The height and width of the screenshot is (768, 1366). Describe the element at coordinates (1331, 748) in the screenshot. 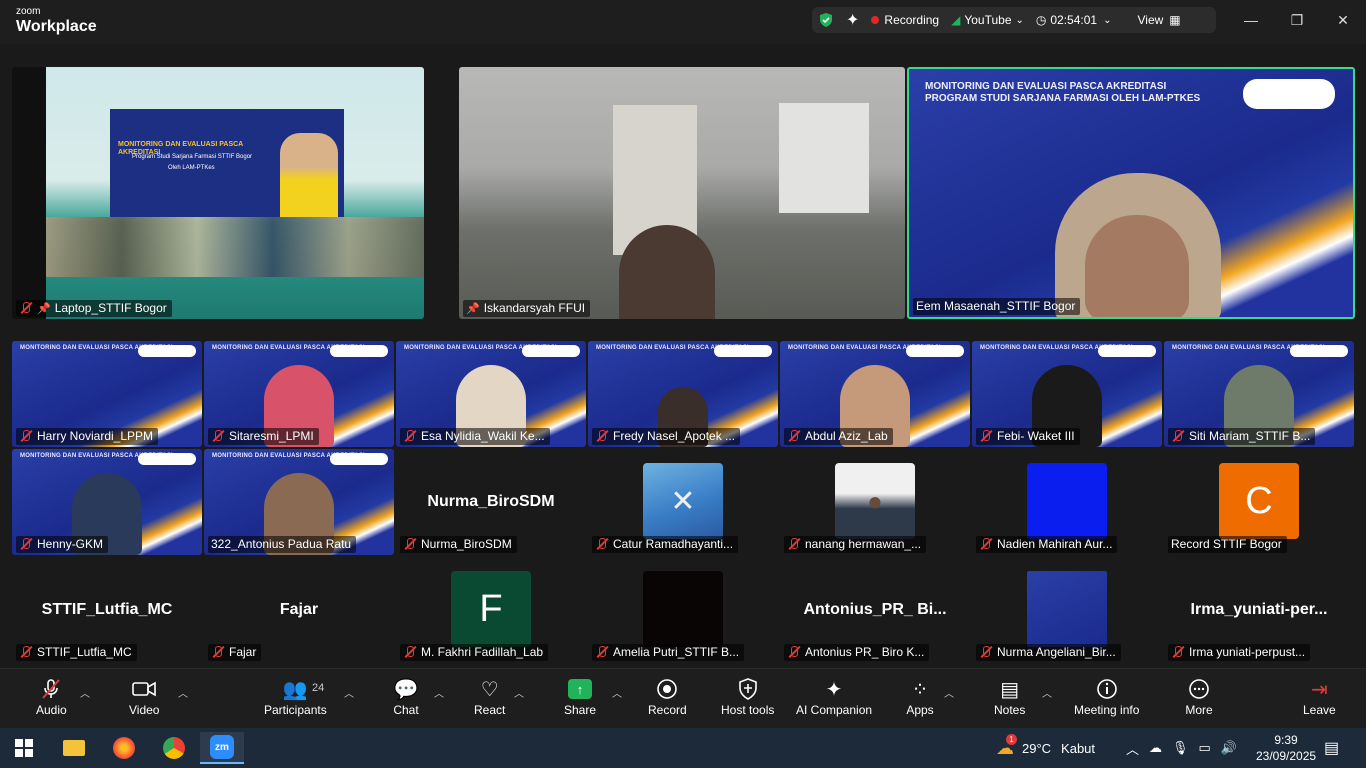

I see `notification-icon: ▤` at that location.